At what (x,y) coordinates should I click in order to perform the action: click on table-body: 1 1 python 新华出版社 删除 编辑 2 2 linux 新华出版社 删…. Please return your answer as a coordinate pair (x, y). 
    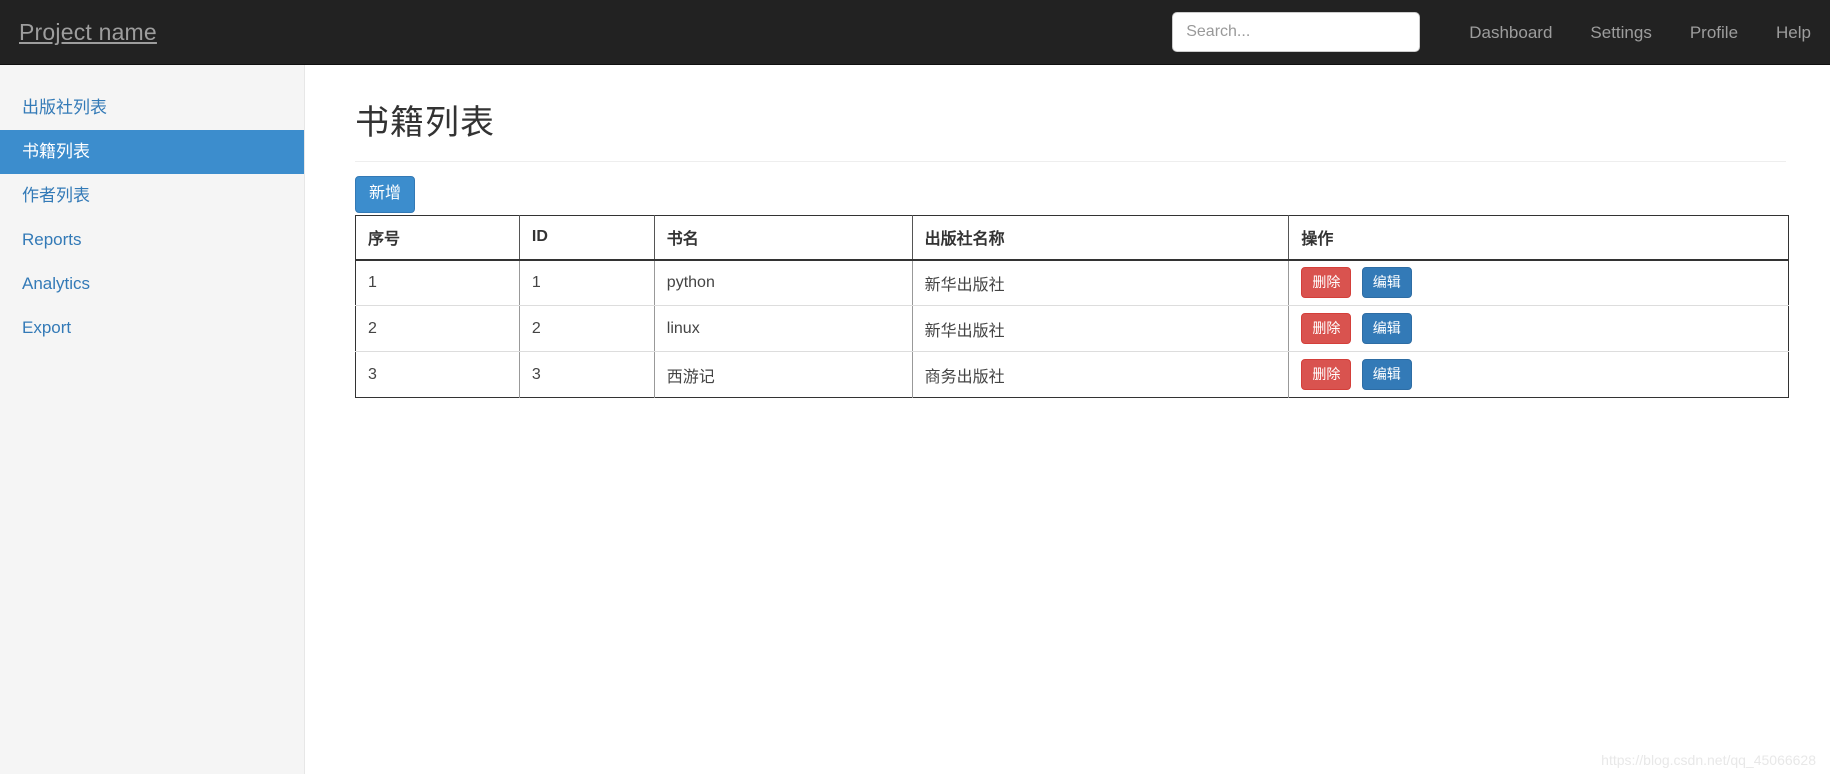
    Looking at the image, I should click on (1072, 328).